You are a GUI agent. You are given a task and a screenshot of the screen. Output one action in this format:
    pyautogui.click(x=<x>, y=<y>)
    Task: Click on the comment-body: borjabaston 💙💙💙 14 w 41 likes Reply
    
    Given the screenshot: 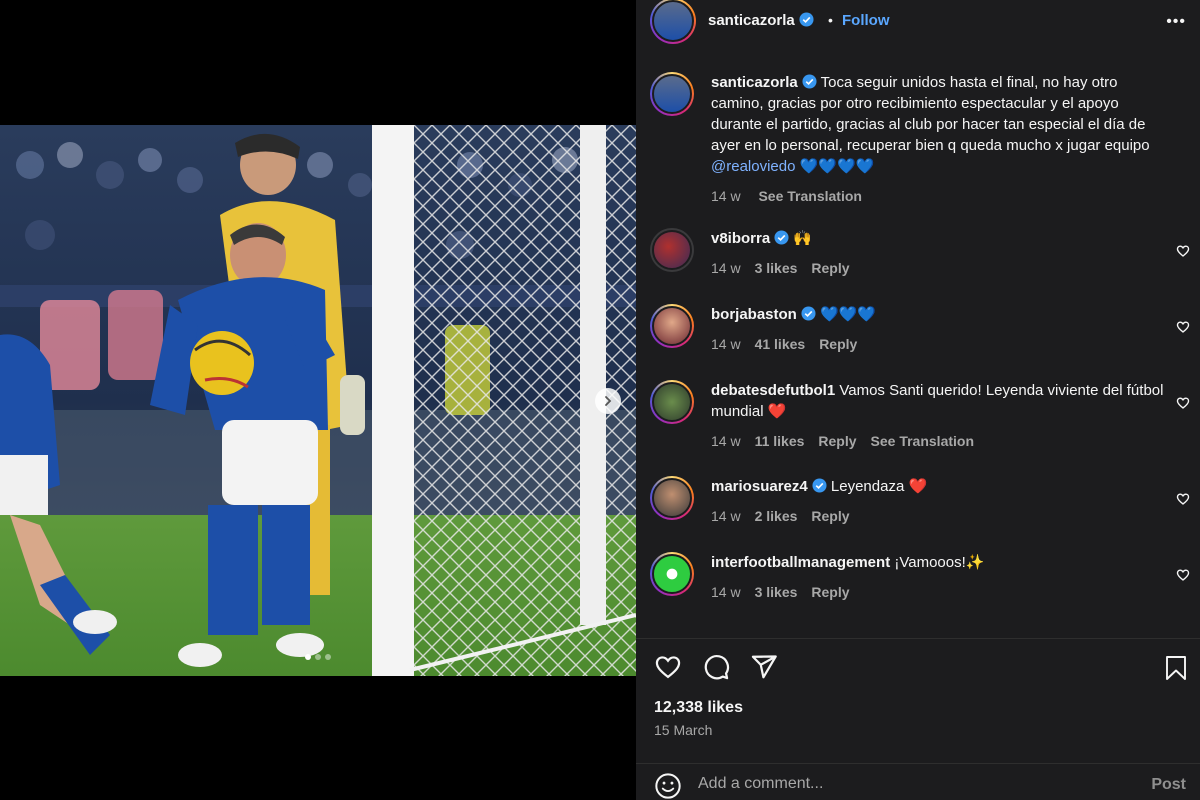 What is the action you would take?
    pyautogui.click(x=941, y=329)
    